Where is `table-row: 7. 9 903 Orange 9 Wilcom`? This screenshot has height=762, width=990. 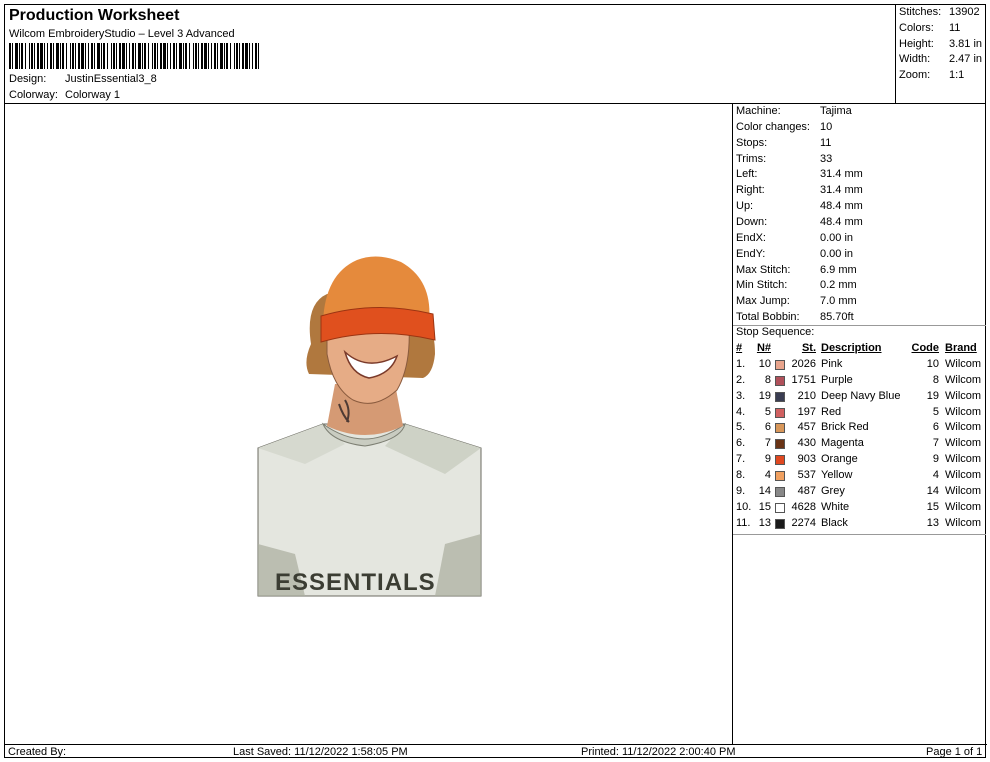
table-row: 7. 9 903 Orange 9 Wilcom is located at coordinates (859, 461).